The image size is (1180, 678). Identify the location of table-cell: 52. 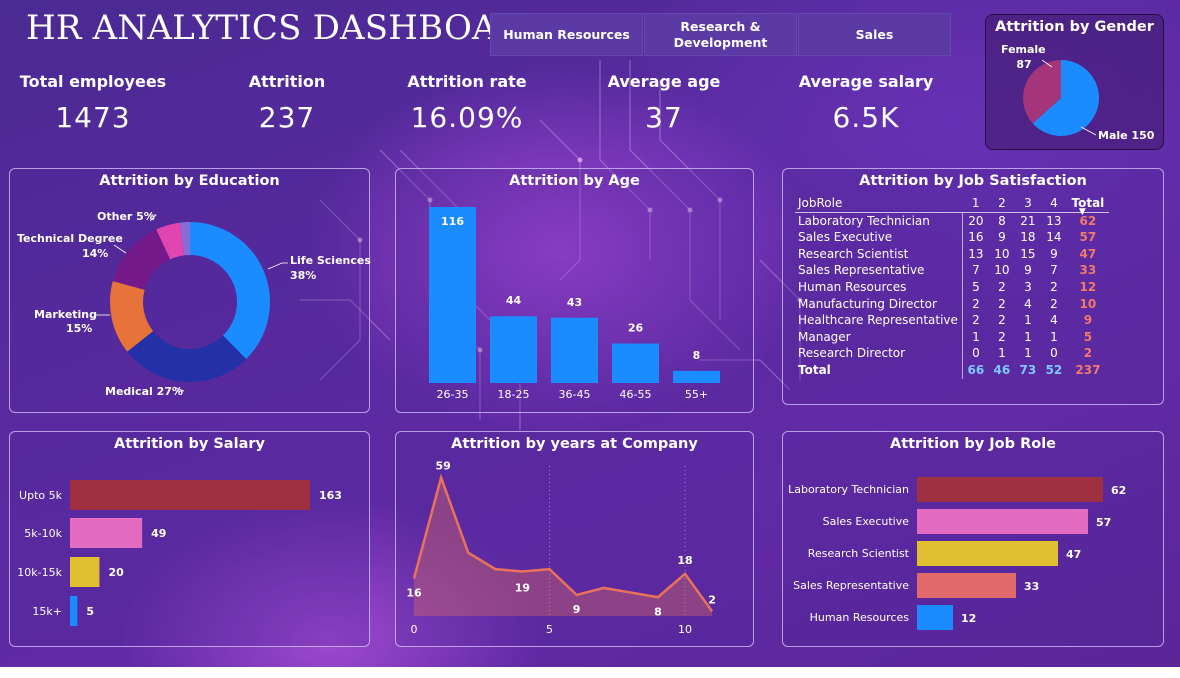
(1054, 369).